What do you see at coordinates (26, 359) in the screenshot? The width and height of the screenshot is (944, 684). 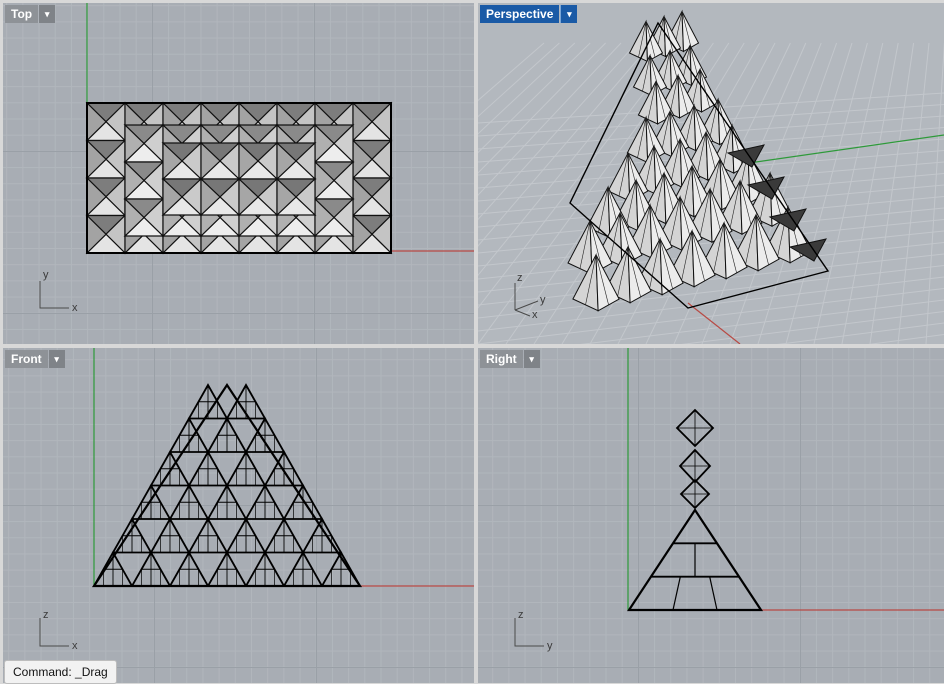 I see `viewport-title-front: Front` at bounding box center [26, 359].